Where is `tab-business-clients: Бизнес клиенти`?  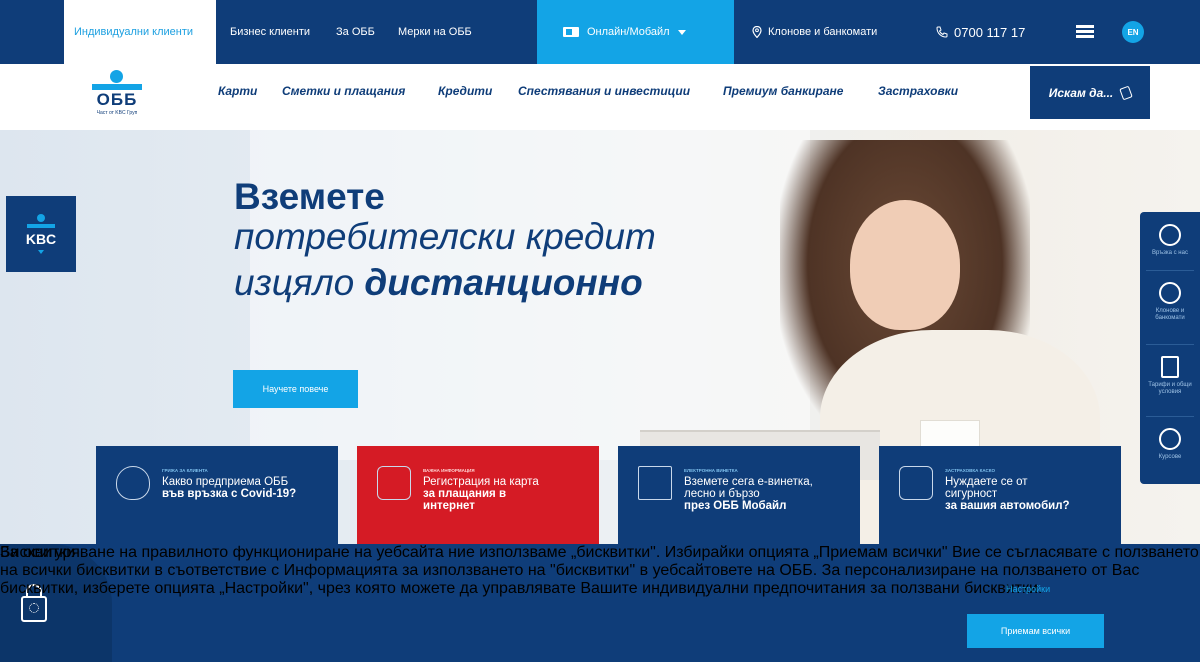 tab-business-clients: Бизнес клиенти is located at coordinates (270, 32).